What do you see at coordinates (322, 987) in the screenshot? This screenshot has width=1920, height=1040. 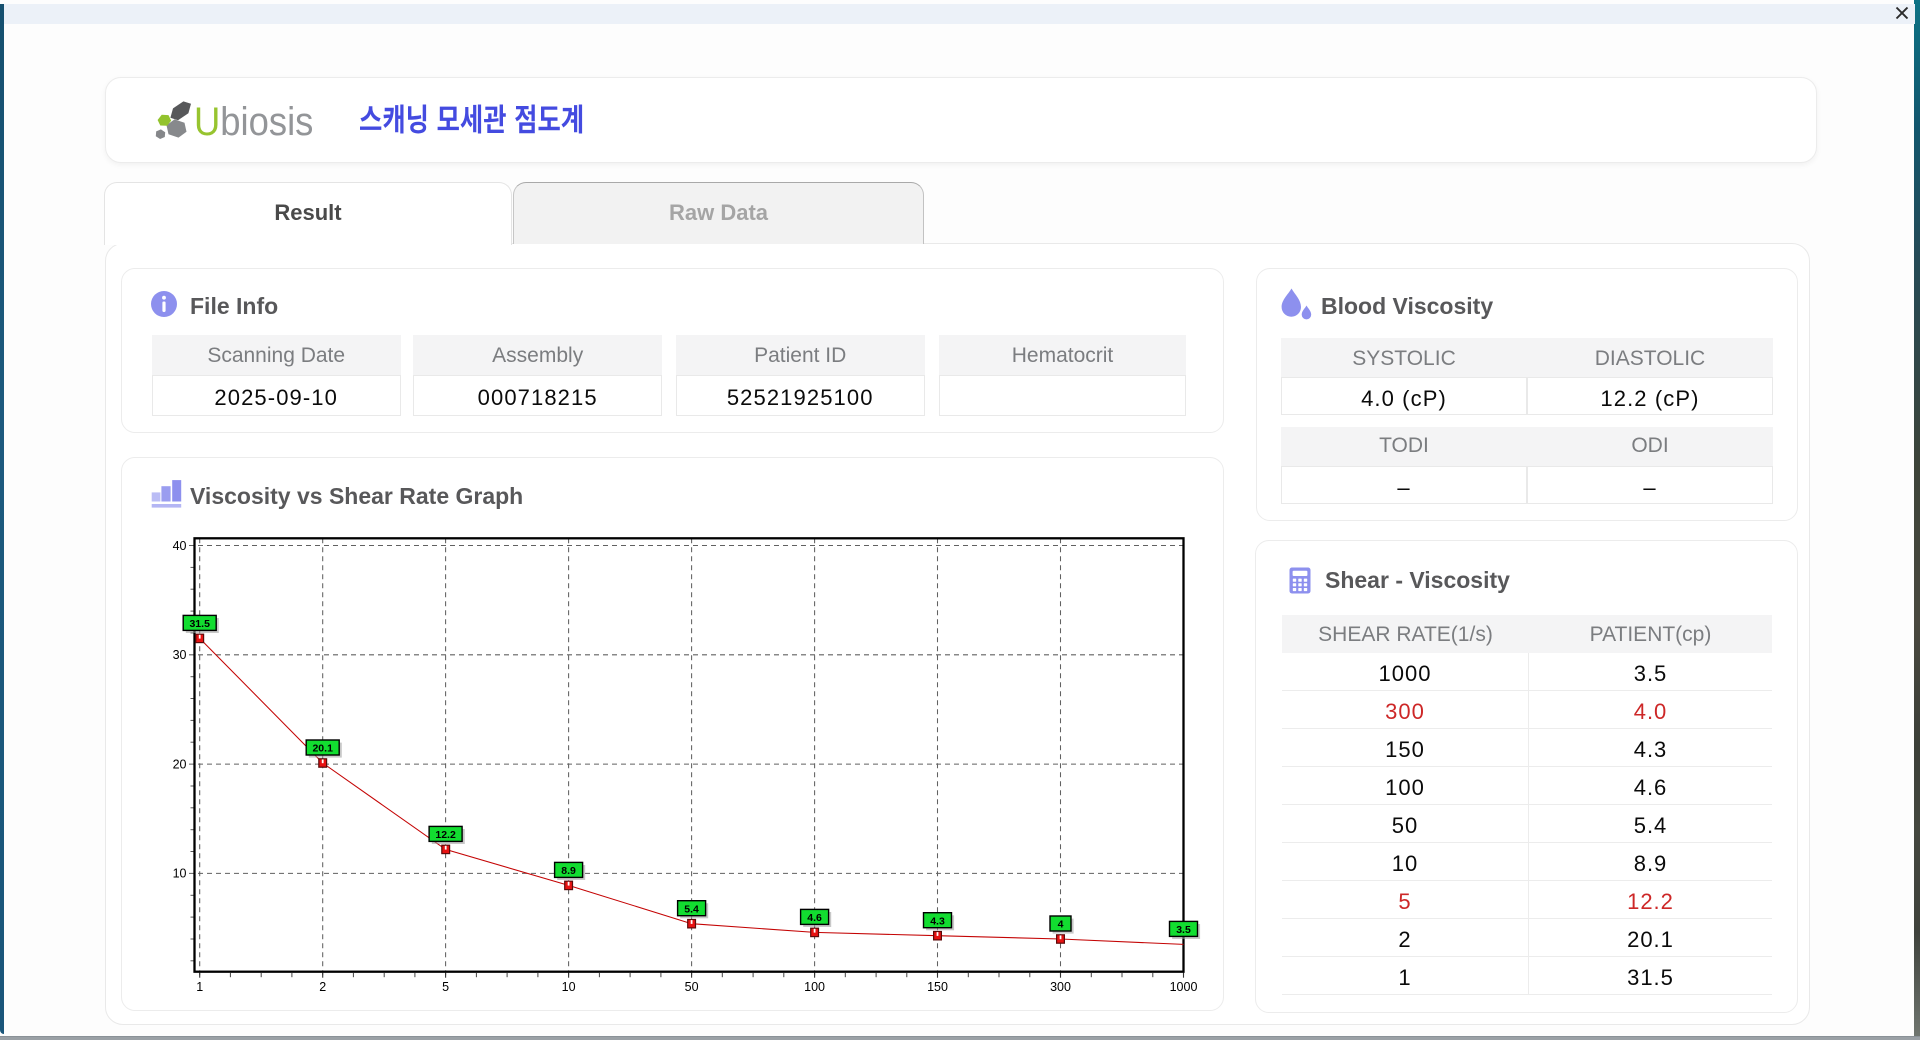 I see `svg-text: 2` at bounding box center [322, 987].